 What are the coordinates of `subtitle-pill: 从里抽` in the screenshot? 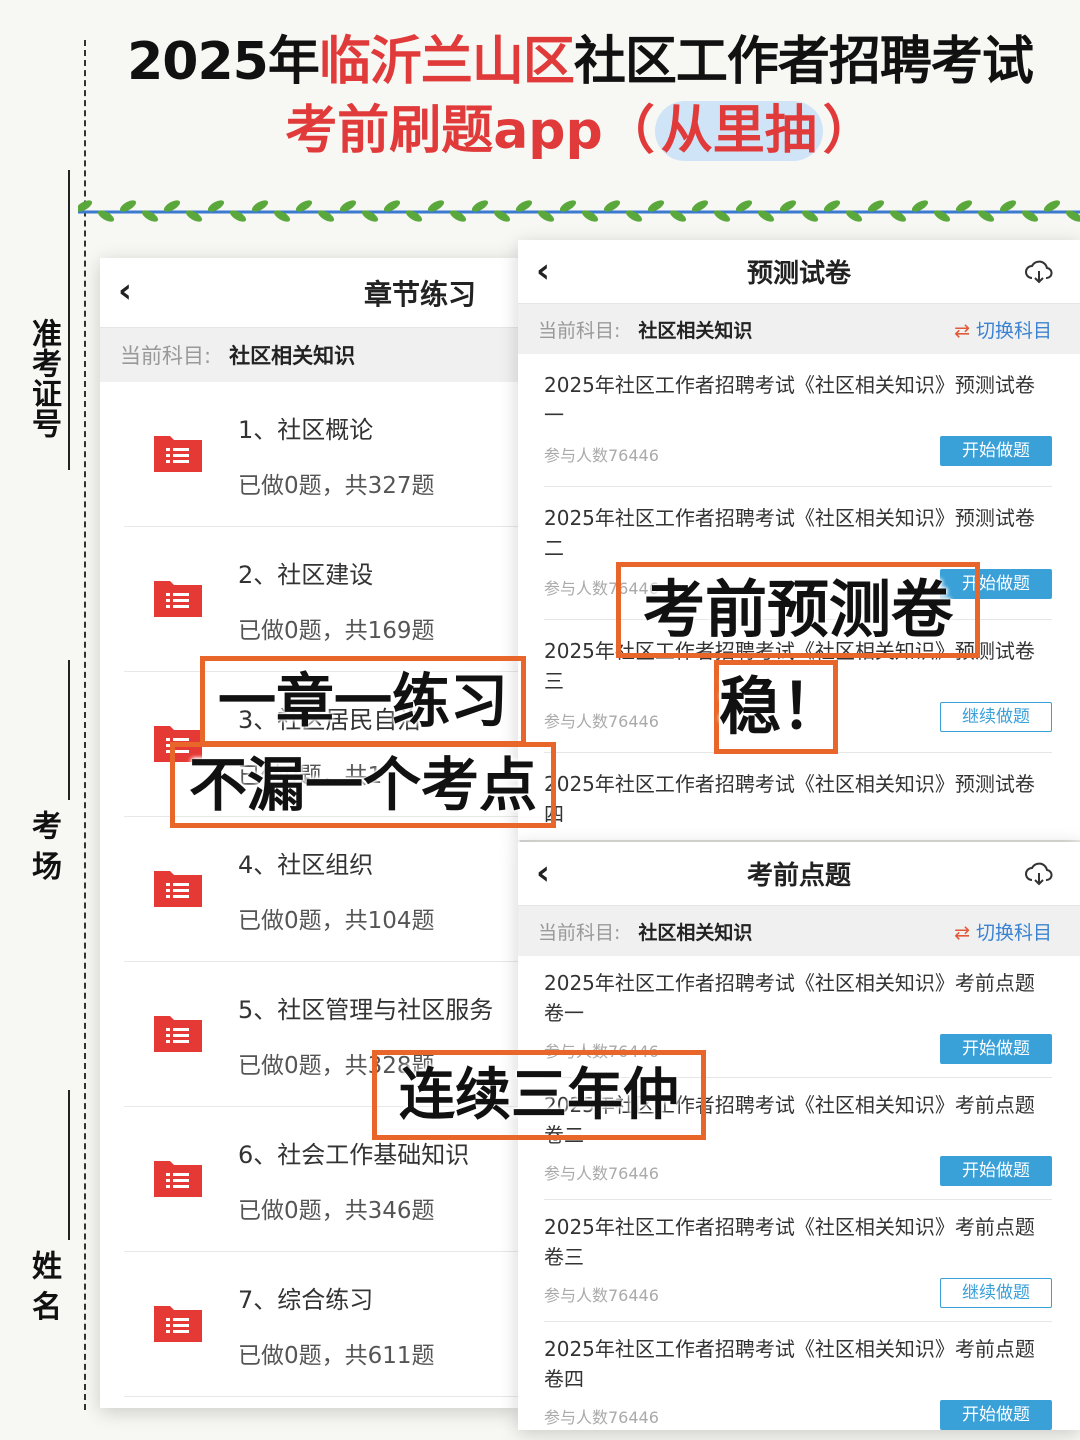 It's located at (738, 131).